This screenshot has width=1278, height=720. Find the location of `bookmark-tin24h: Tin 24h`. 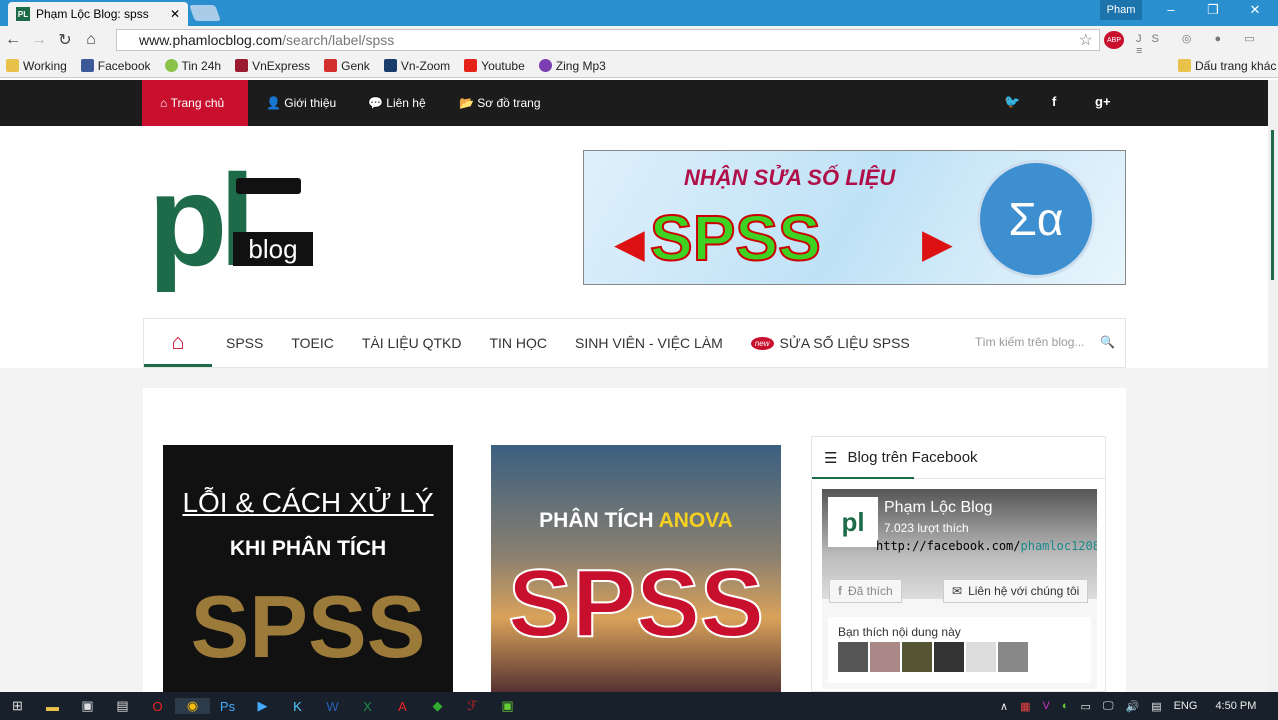

bookmark-tin24h: Tin 24h is located at coordinates (192, 66).